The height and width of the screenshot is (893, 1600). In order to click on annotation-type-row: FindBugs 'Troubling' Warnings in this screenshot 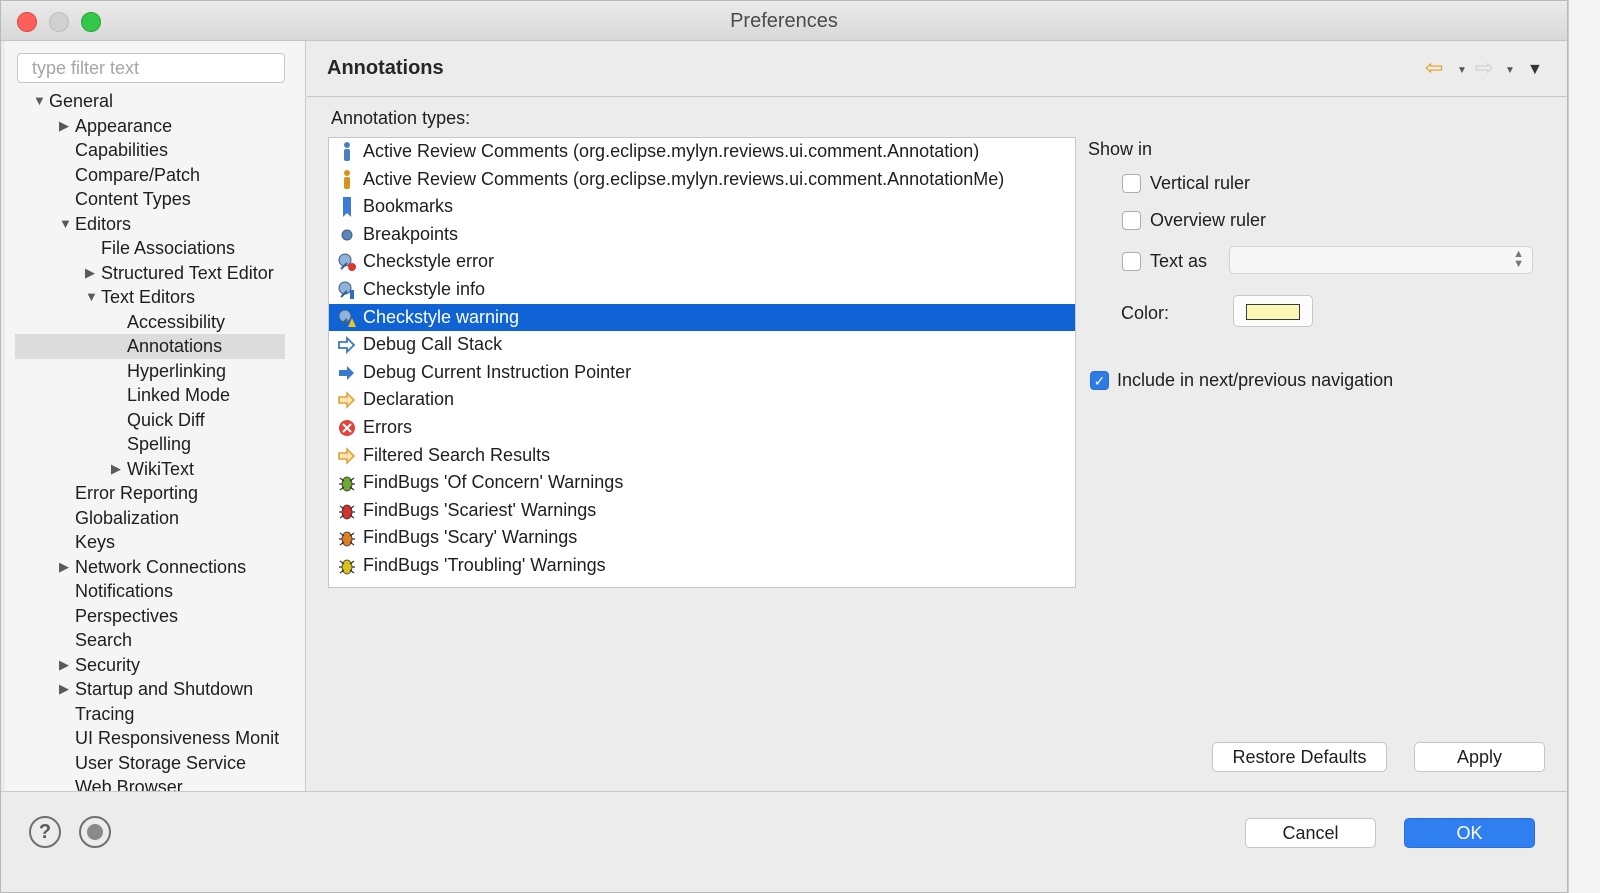, I will do `click(702, 566)`.